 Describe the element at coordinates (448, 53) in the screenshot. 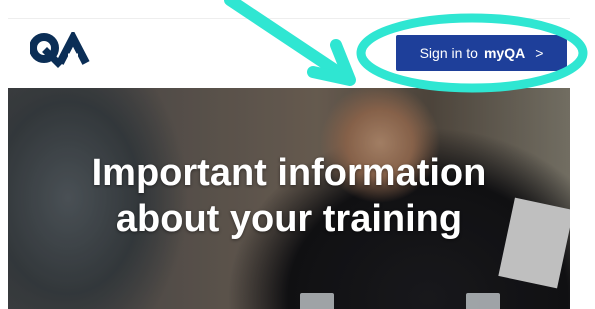

I see `sign-in-label: Sign in to` at that location.